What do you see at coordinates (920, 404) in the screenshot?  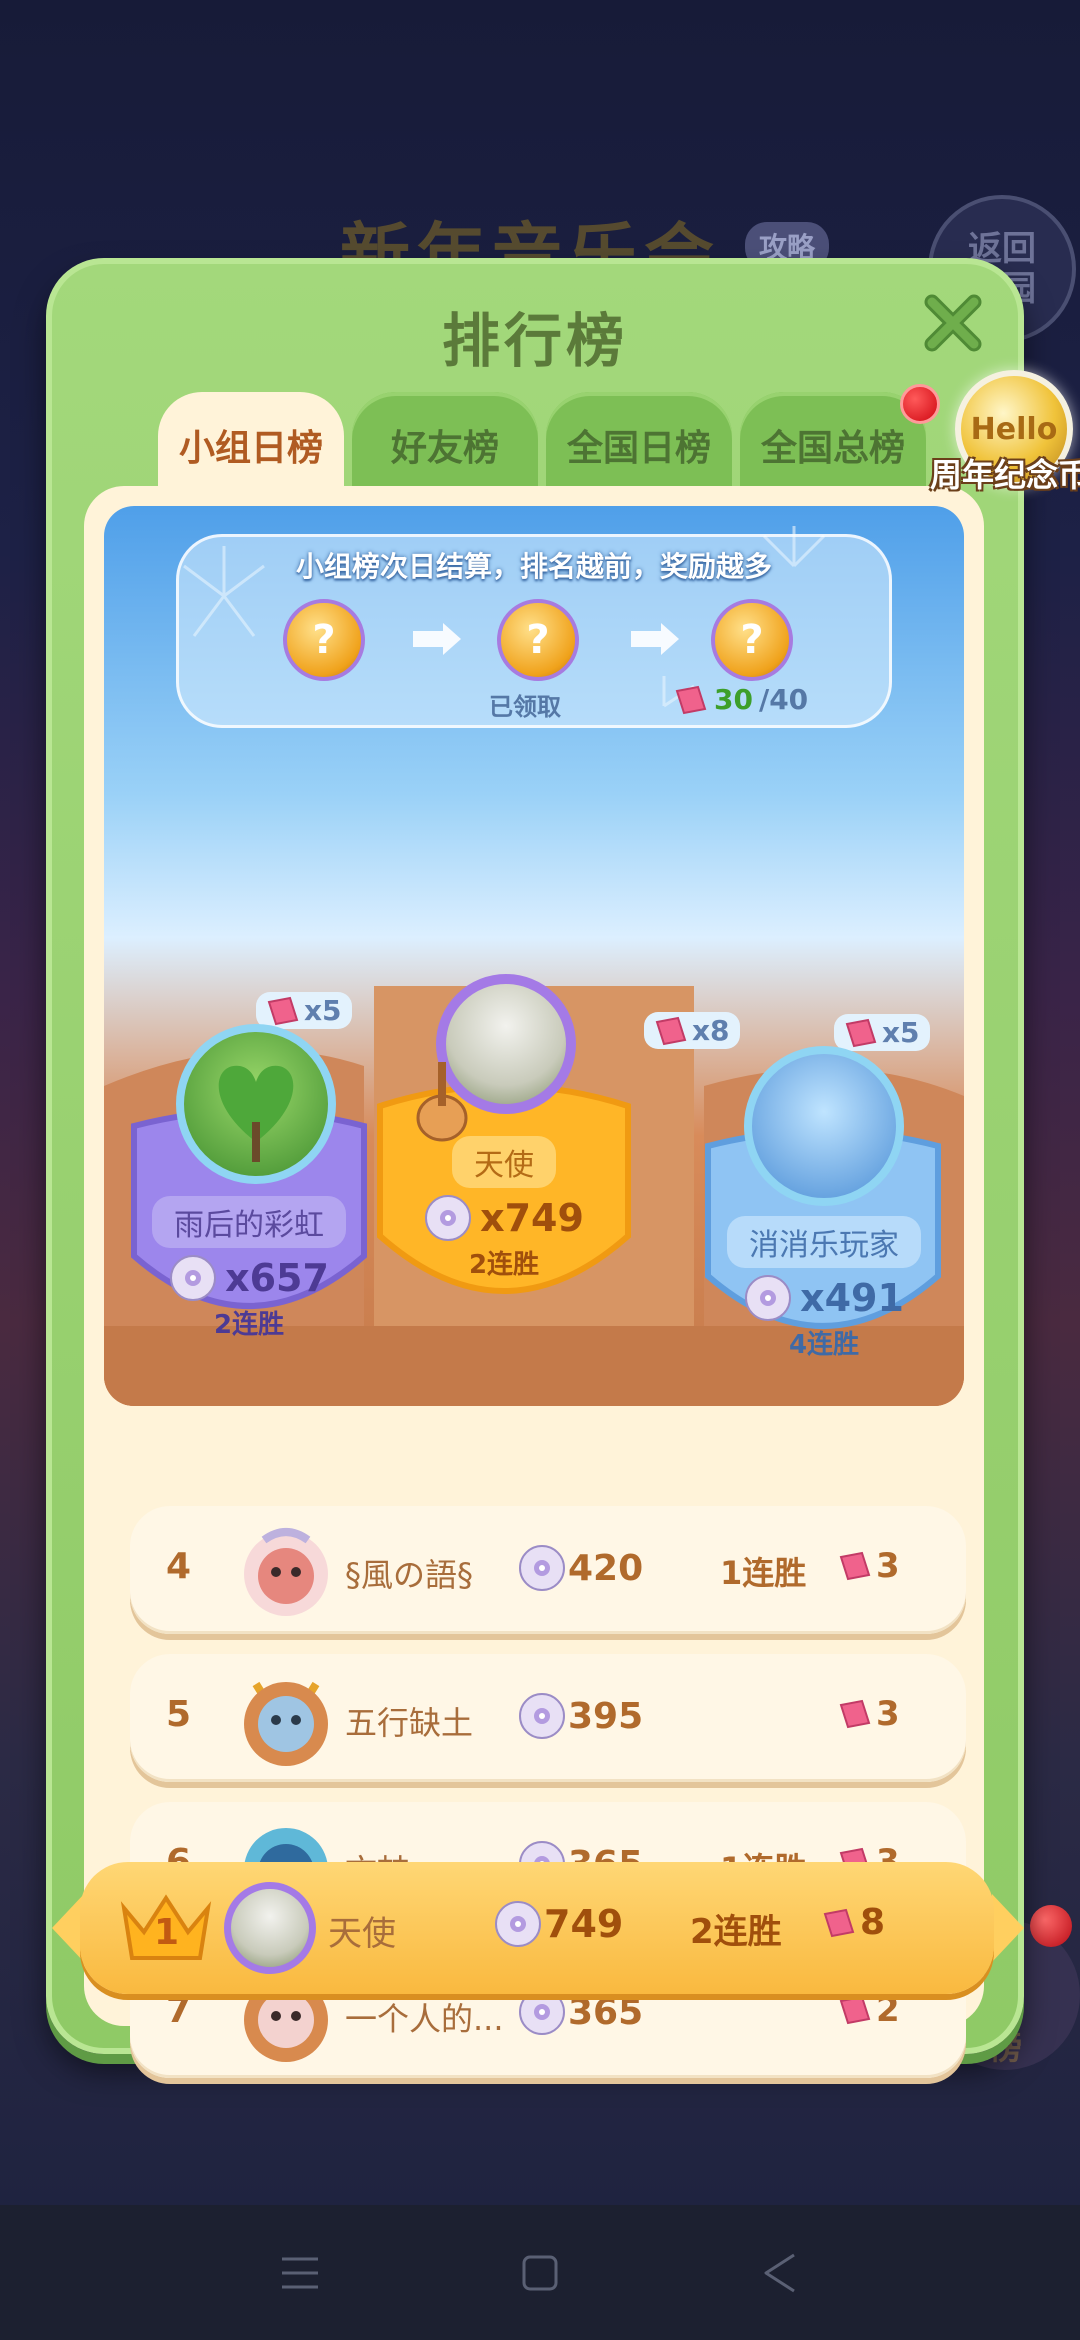 I see `tab-notification-dot` at bounding box center [920, 404].